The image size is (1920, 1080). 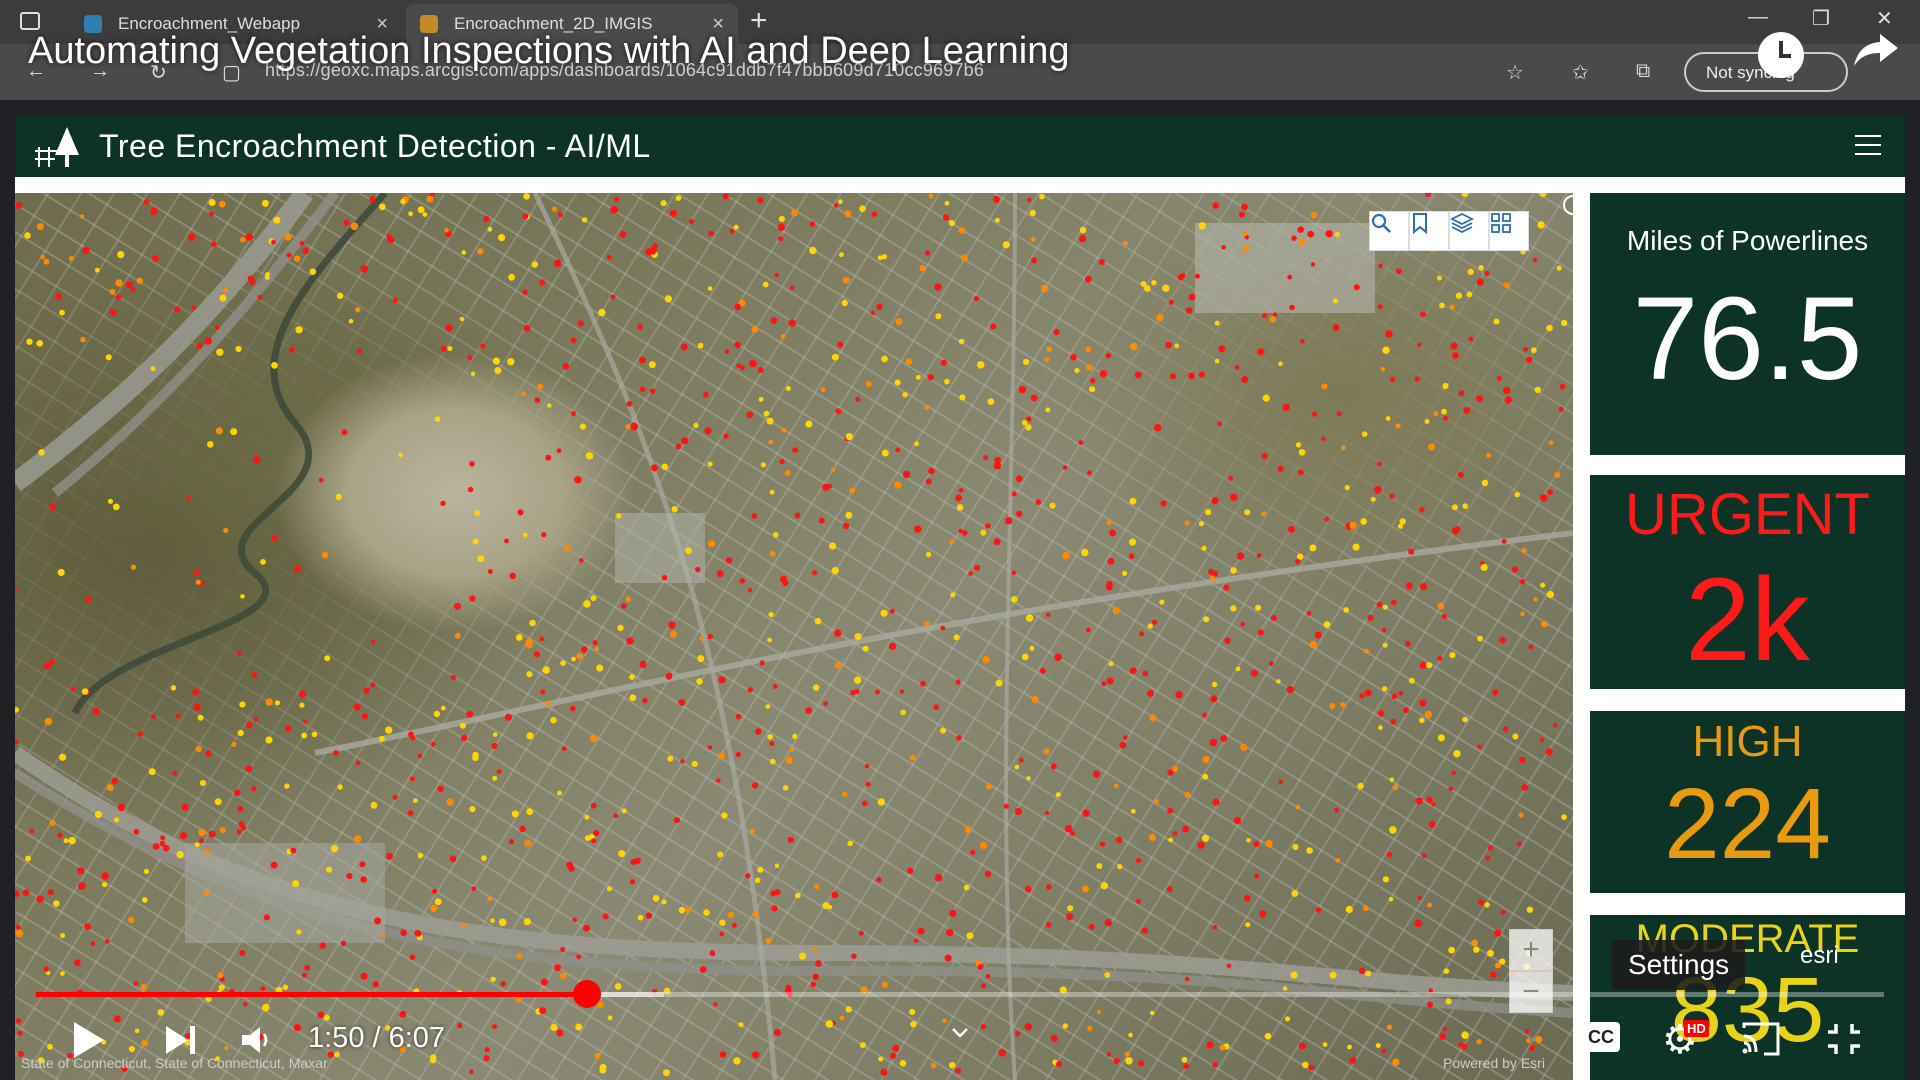 I want to click on cc-icon: CC, so click(x=1601, y=1037).